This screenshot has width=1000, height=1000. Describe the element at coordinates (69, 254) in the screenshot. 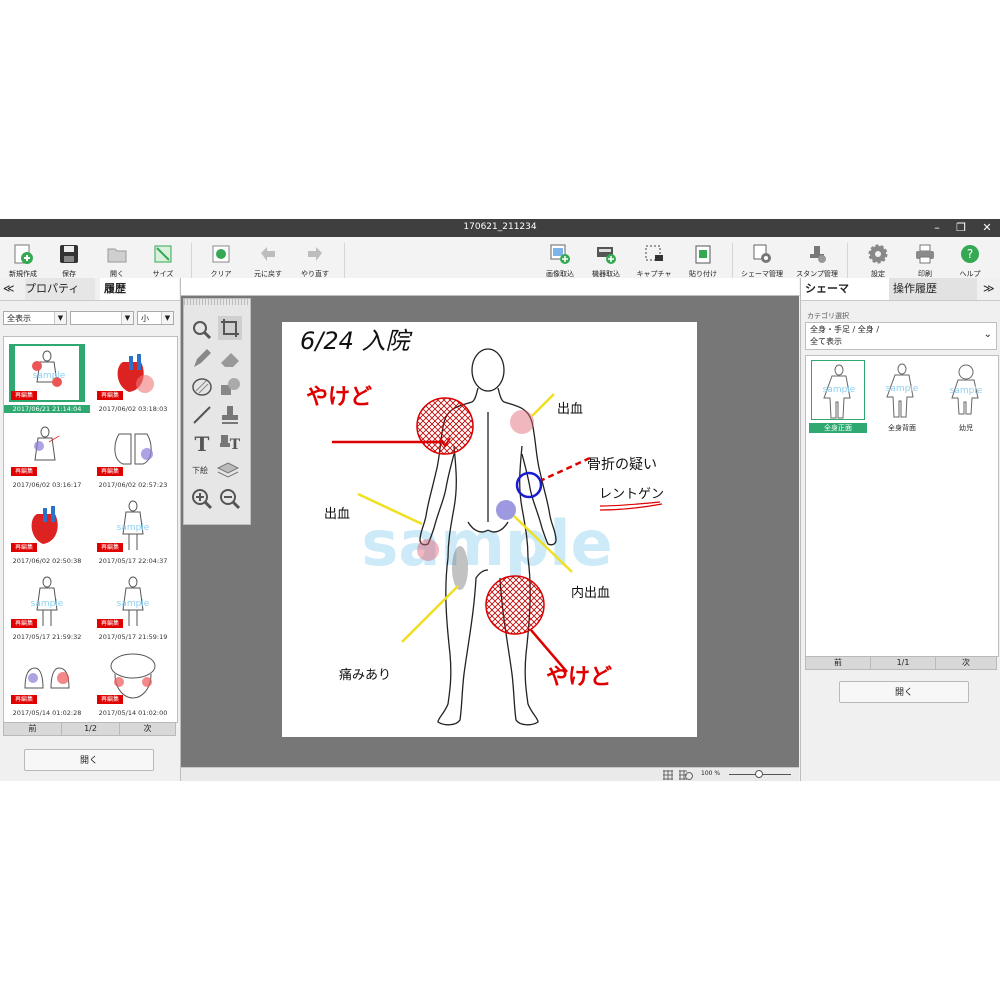

I see `save-icon` at that location.